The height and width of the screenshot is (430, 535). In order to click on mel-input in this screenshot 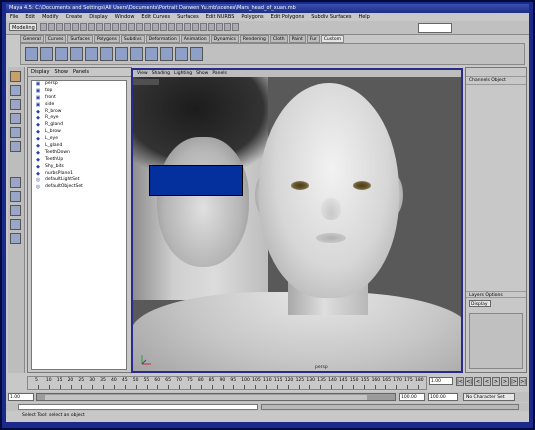, I will do `click(138, 407)`.